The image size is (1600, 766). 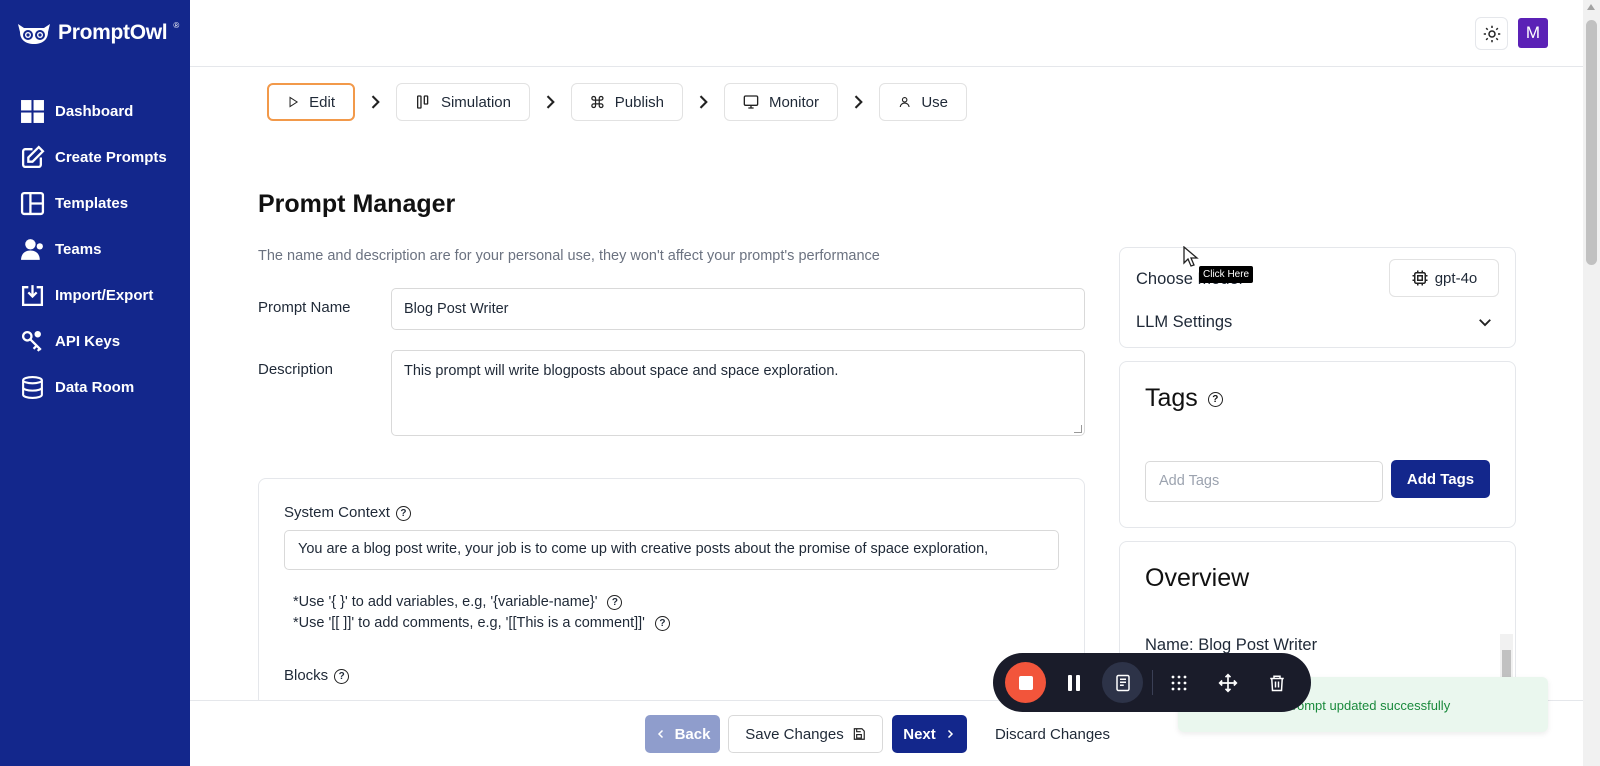 What do you see at coordinates (1591, 383) in the screenshot?
I see `page-scrollbar` at bounding box center [1591, 383].